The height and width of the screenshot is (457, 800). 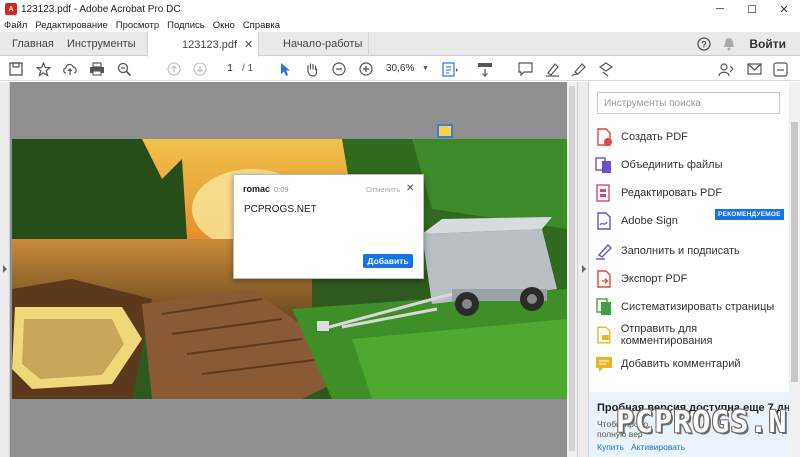 What do you see at coordinates (281, 189) in the screenshot?
I see `comment-time: 0:09` at bounding box center [281, 189].